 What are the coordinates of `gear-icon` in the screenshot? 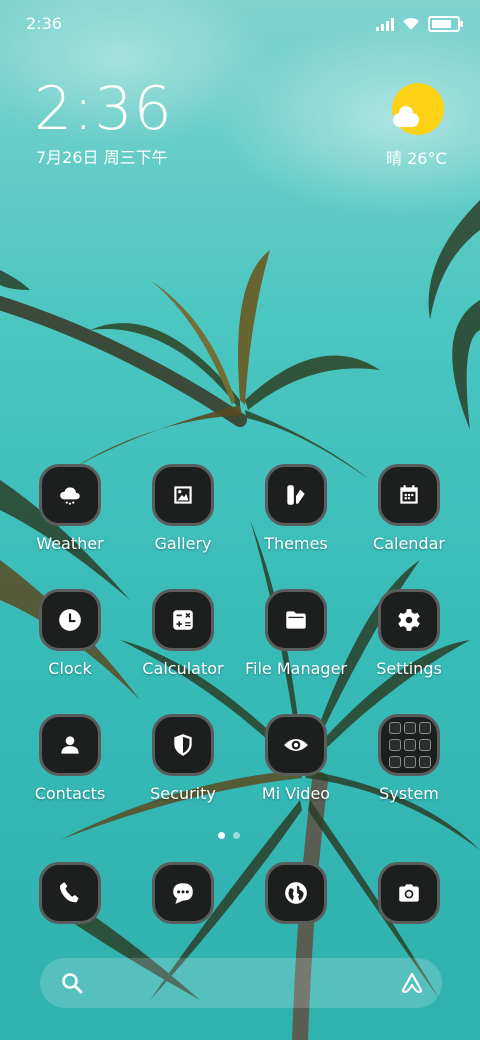 It's located at (409, 620).